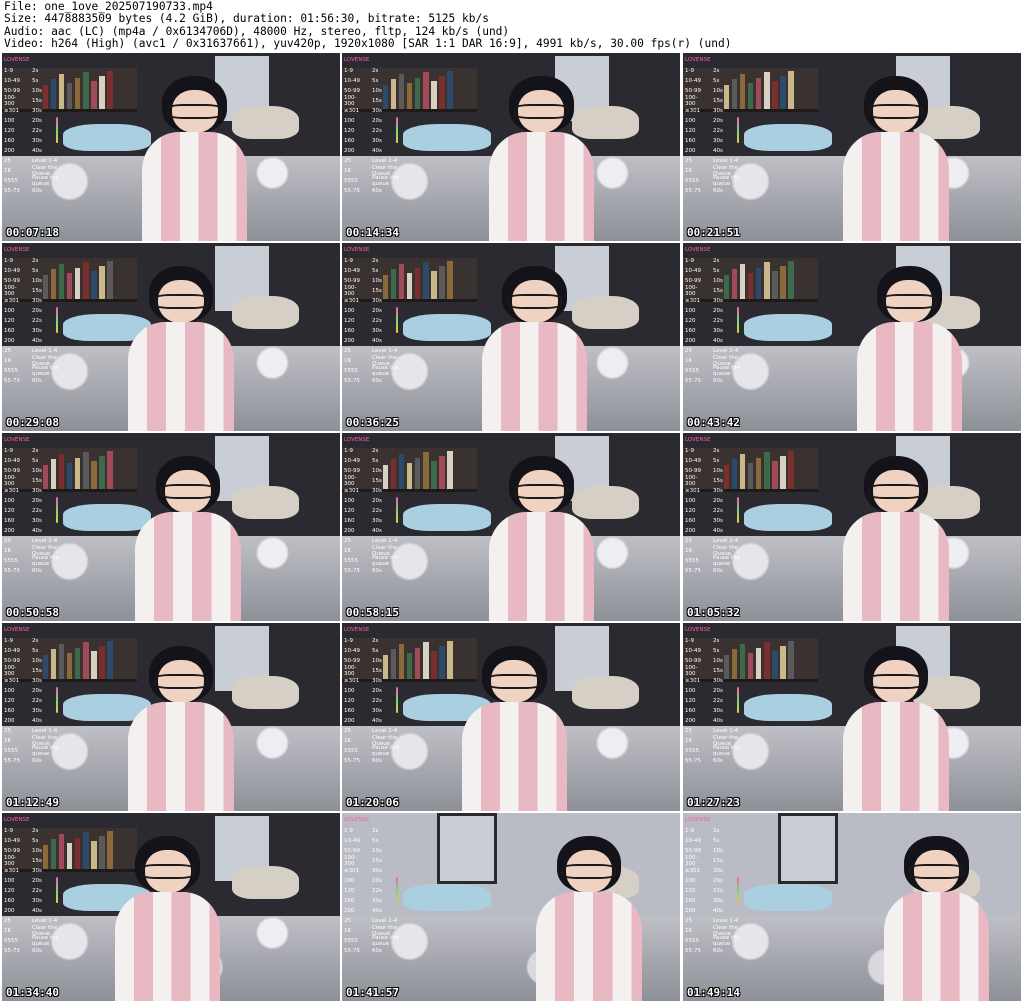 This screenshot has width=1024, height=1003. I want to click on overlay-amount: 10-49, so click(352, 81).